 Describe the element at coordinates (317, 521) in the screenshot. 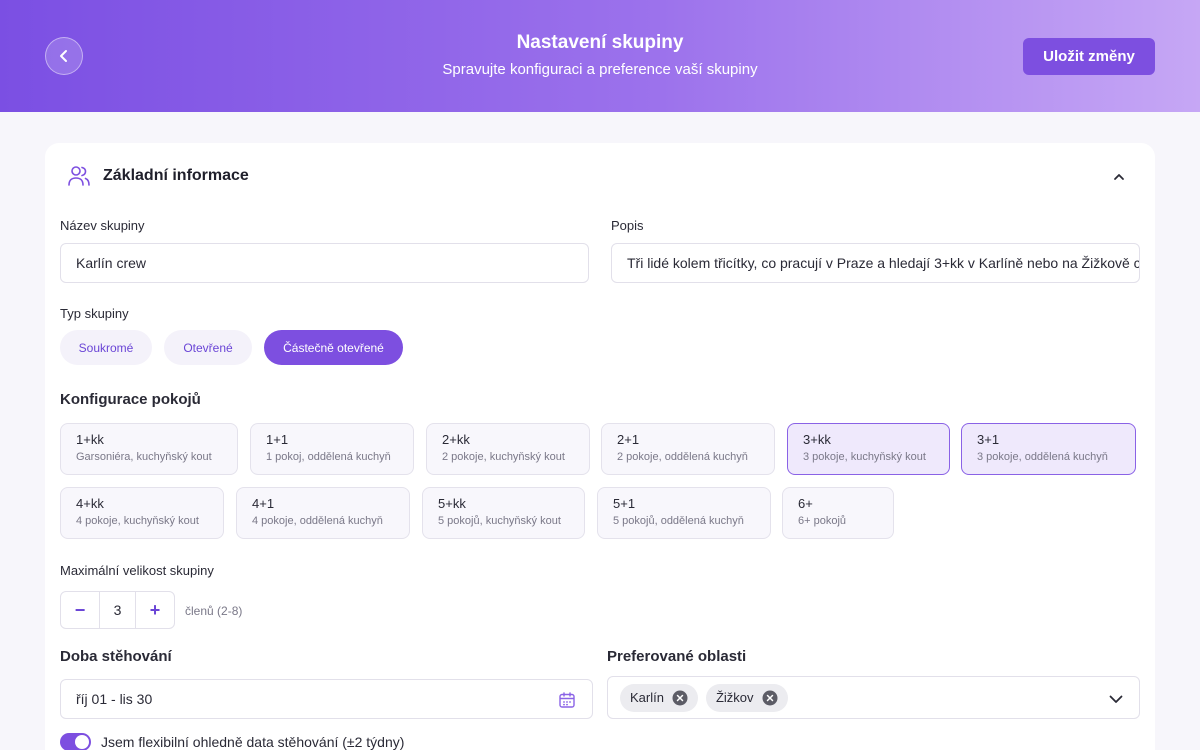

I see `room-desc: 4 pokoje, oddělená kuchyň` at that location.